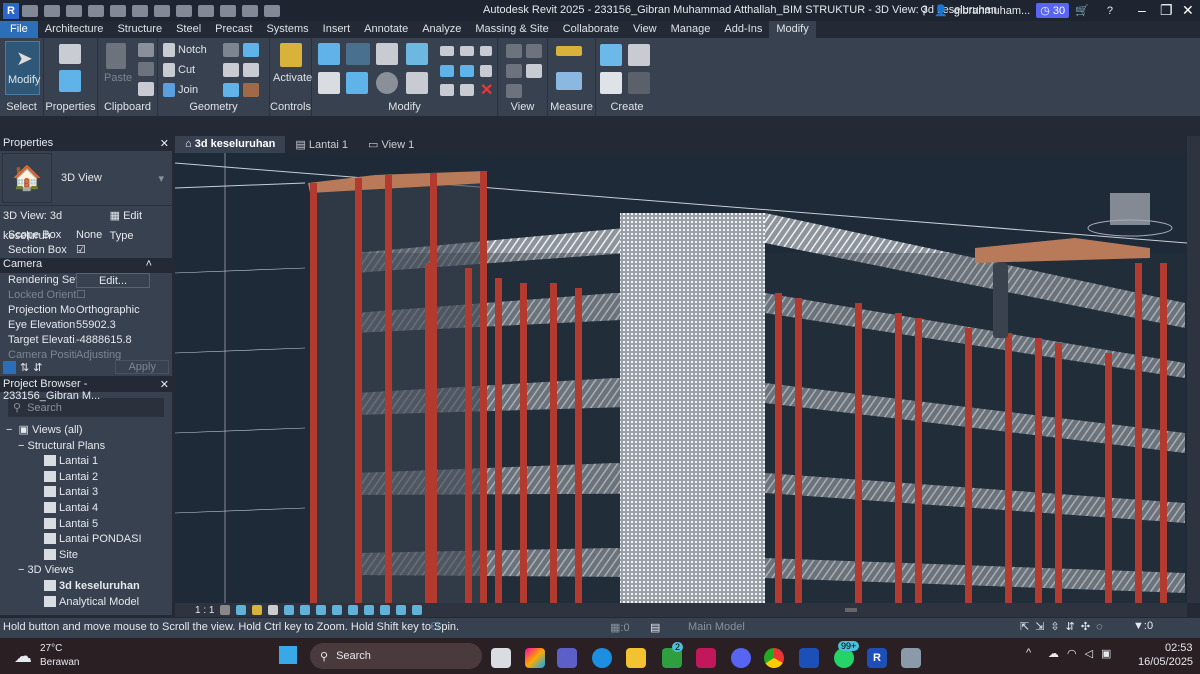 The width and height of the screenshot is (1200, 674). What do you see at coordinates (401, 610) in the screenshot?
I see `highlight-displacement-icon` at bounding box center [401, 610].